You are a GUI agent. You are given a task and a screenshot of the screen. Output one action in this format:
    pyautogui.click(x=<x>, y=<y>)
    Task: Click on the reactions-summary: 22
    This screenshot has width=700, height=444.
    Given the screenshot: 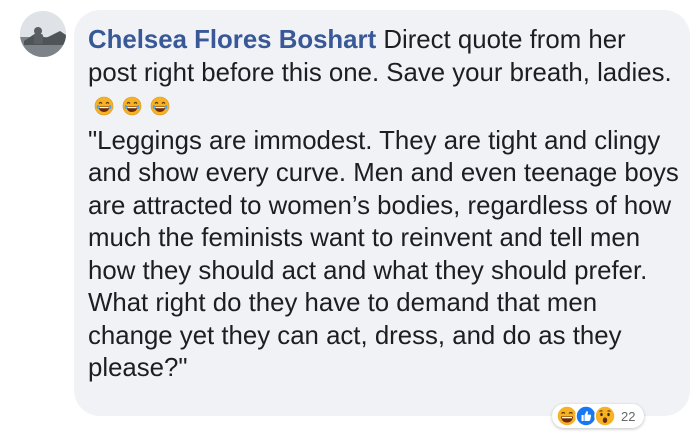 What is the action you would take?
    pyautogui.click(x=598, y=416)
    